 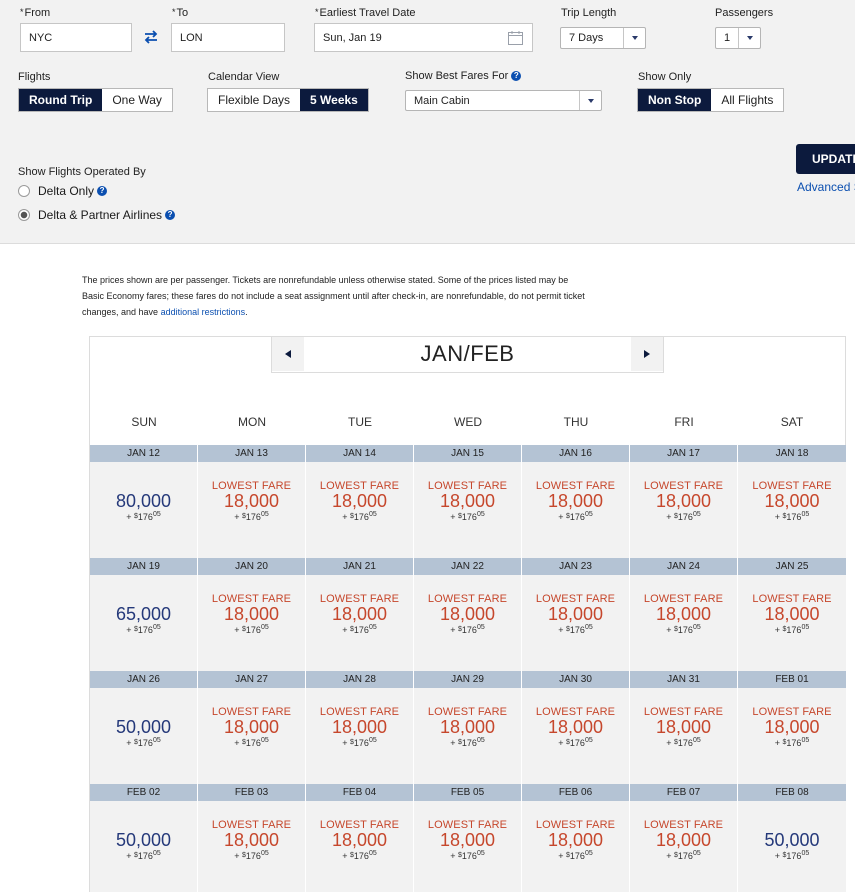 I want to click on advanced-search-link: Advanced S, so click(x=826, y=187).